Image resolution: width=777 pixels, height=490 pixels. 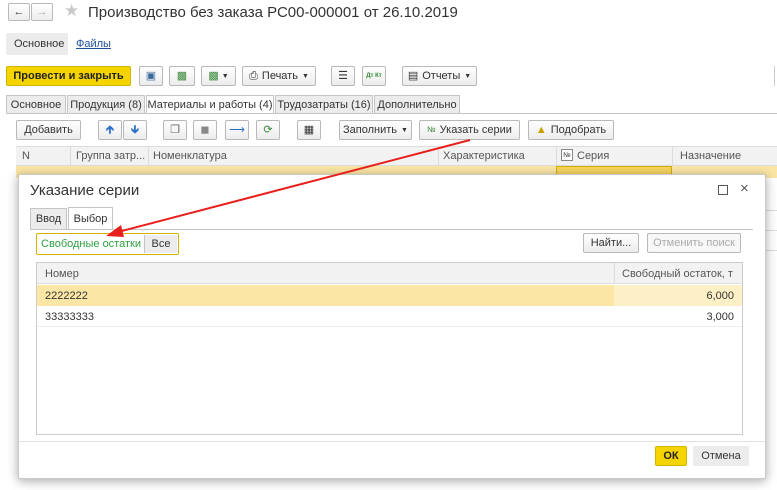 What do you see at coordinates (294, 186) in the screenshot?
I see `annotation-arrow-line` at bounding box center [294, 186].